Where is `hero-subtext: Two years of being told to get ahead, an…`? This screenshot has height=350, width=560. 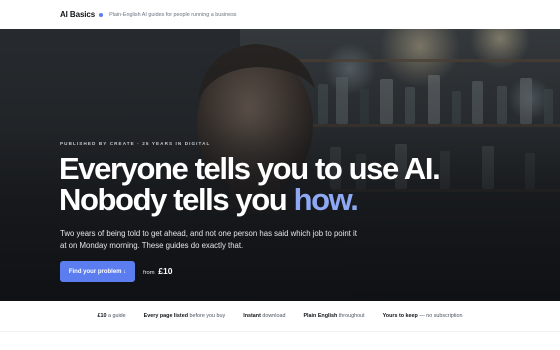
hero-subtext: Two years of being told to get ahead, an… is located at coordinates (208, 239).